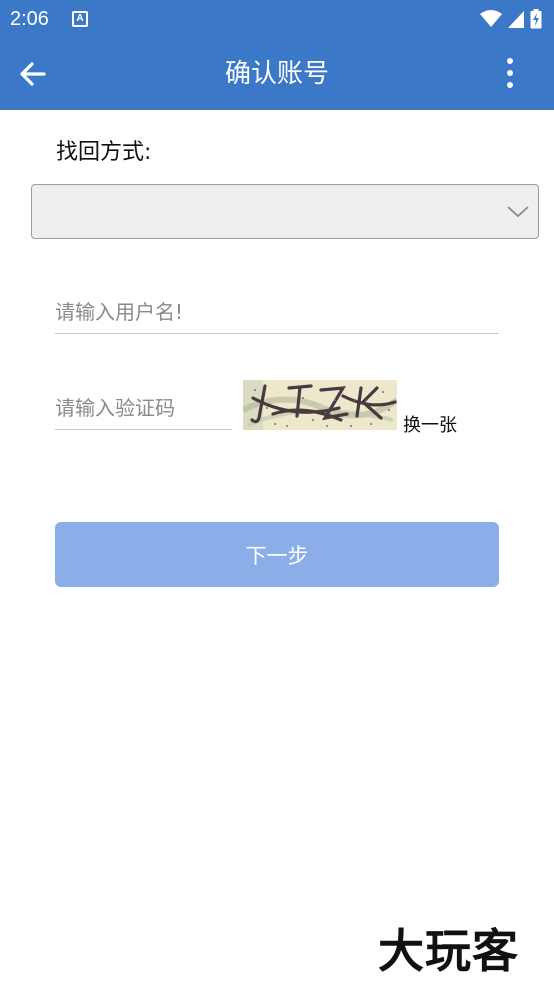 This screenshot has height=985, width=554. I want to click on captcha-image, so click(320, 405).